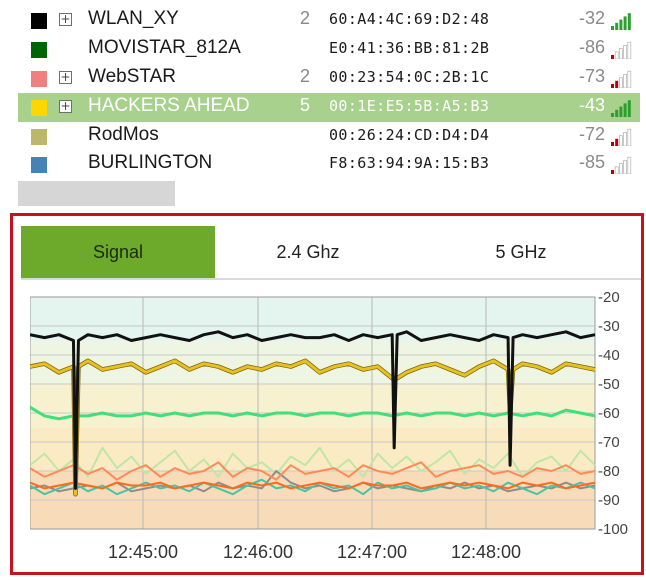 The height and width of the screenshot is (580, 646). I want to click on mac-address: 00:26:24:CD:D4:D4, so click(409, 135).